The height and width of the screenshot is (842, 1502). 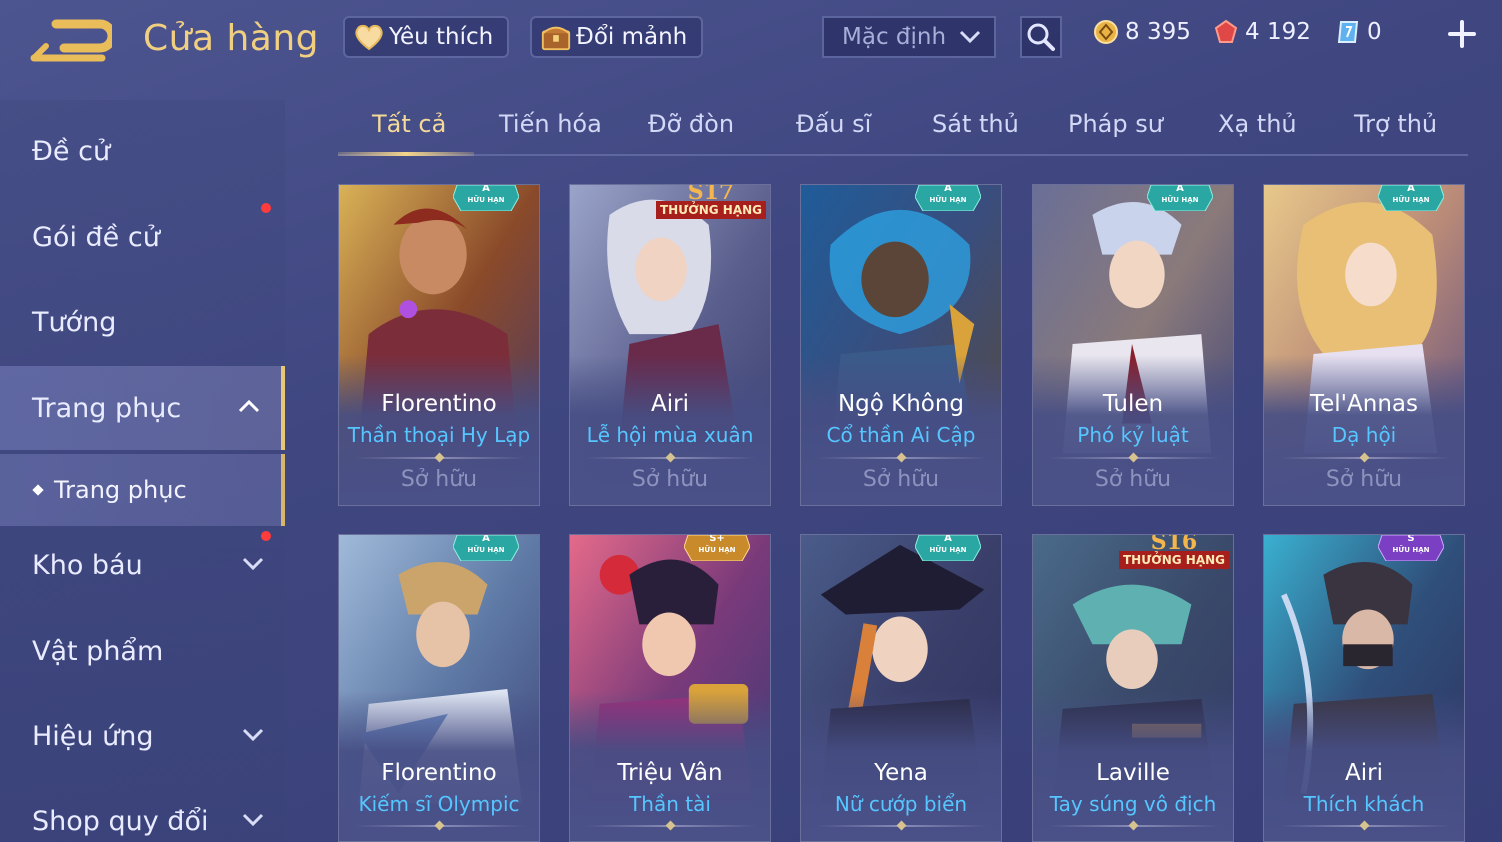 I want to click on chevron-up-icon, so click(x=249, y=406).